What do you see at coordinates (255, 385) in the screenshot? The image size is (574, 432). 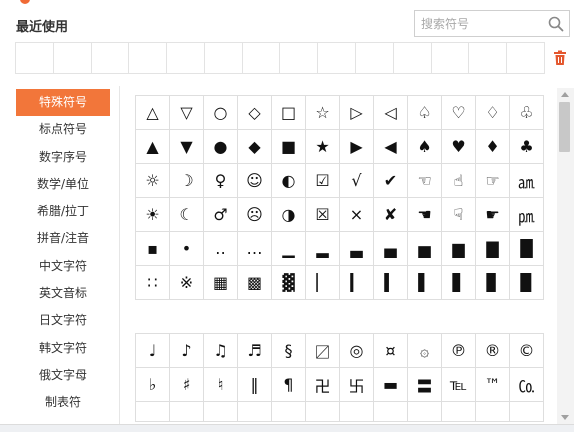 I see `symbol-cell: ‖` at bounding box center [255, 385].